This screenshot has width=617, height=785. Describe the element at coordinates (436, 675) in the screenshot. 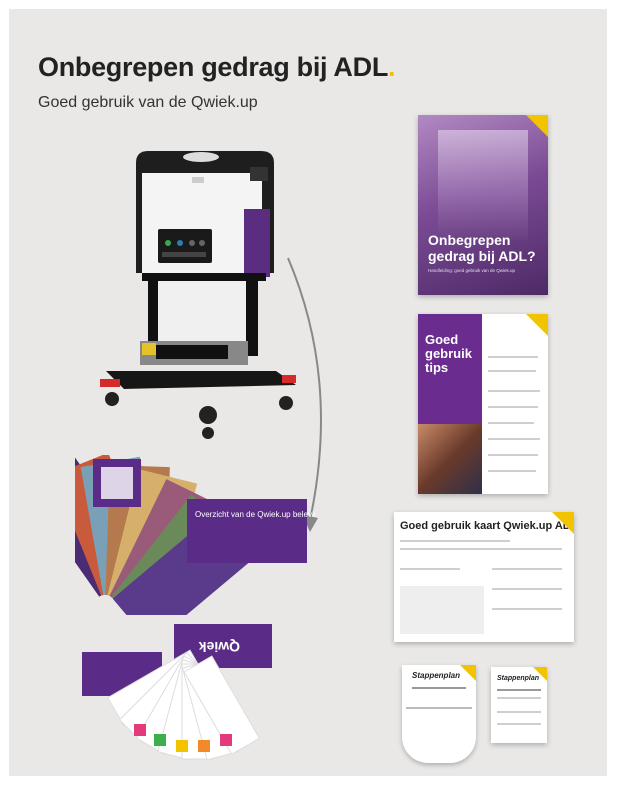

I see `stappenplan-label: Stappenplan` at that location.